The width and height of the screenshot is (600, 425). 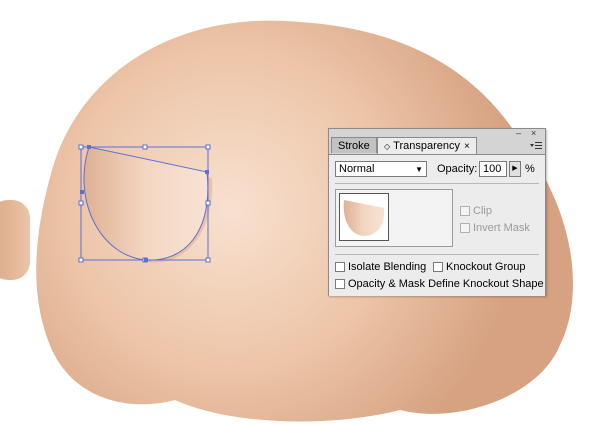 I want to click on handle-bottom-right, so click(x=208, y=260).